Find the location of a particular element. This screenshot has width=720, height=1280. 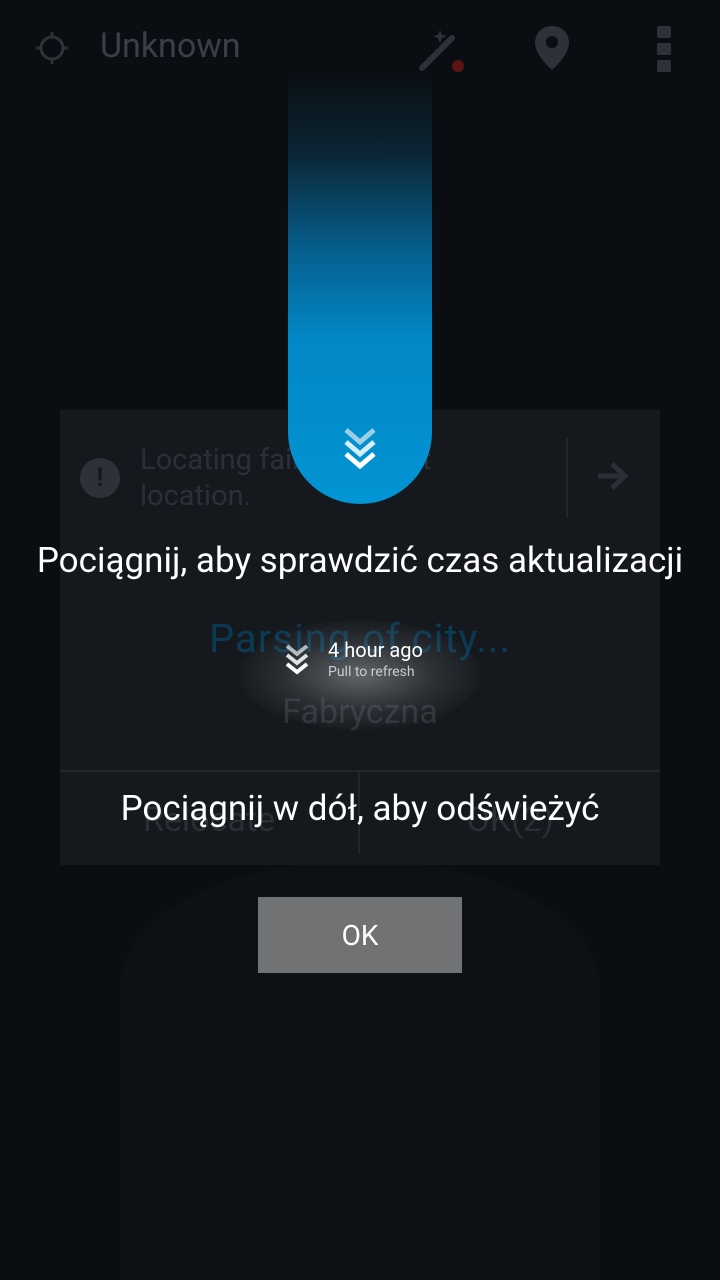

location-pin-icon is located at coordinates (552, 48).